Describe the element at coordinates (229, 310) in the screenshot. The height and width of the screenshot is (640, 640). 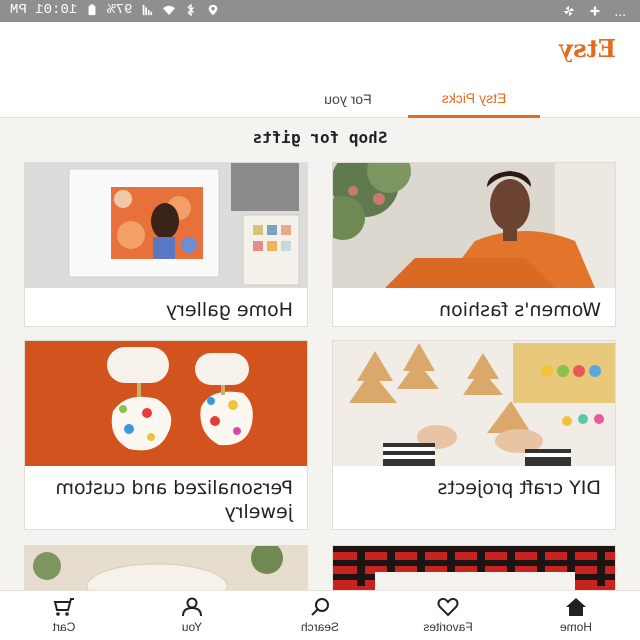
I see `card-label: Home gallery` at that location.